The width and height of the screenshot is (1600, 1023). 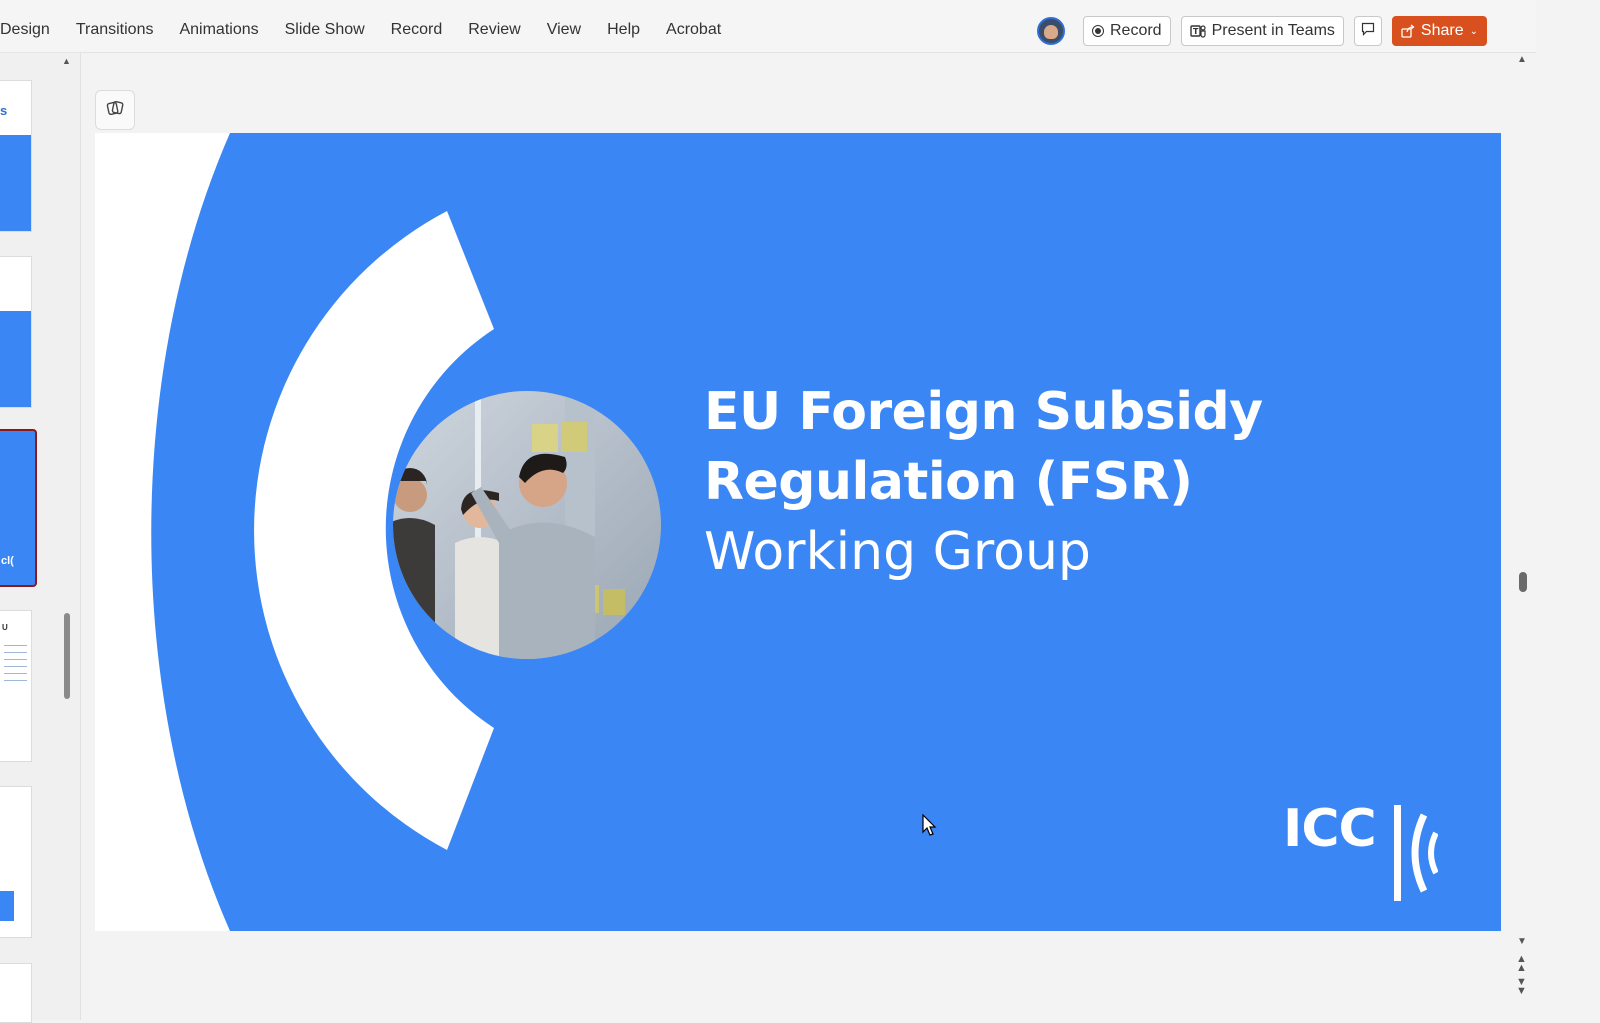 I want to click on tab-help: Help, so click(x=623, y=30).